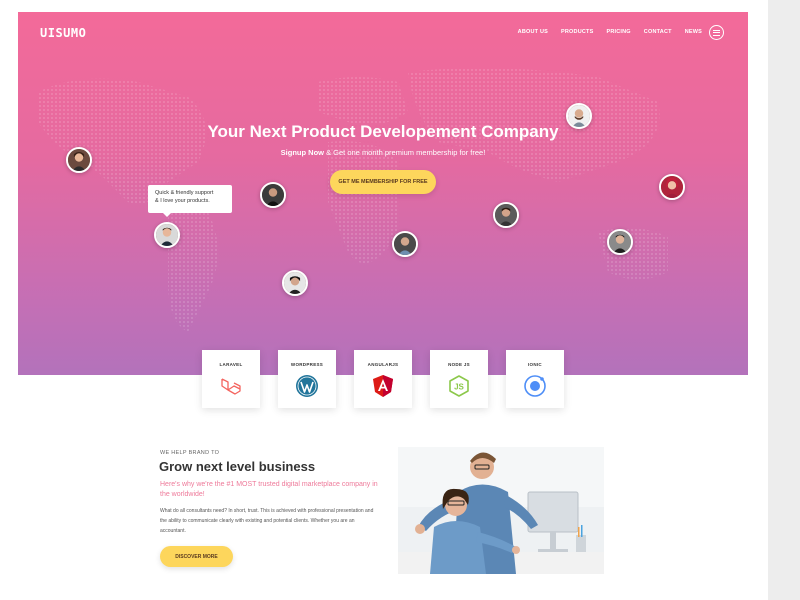 The width and height of the screenshot is (800, 600). Describe the element at coordinates (63, 33) in the screenshot. I see `brand-logo: UISUMO` at that location.